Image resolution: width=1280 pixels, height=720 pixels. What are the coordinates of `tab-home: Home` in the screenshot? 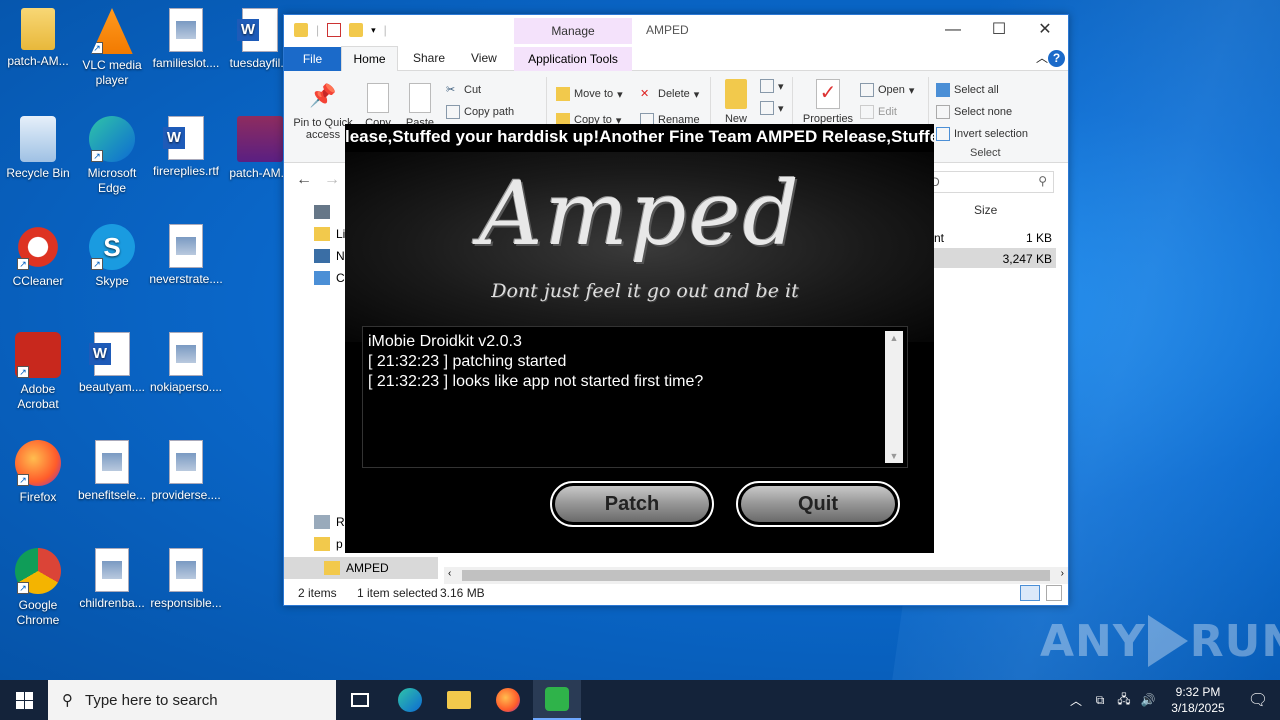 It's located at (369, 59).